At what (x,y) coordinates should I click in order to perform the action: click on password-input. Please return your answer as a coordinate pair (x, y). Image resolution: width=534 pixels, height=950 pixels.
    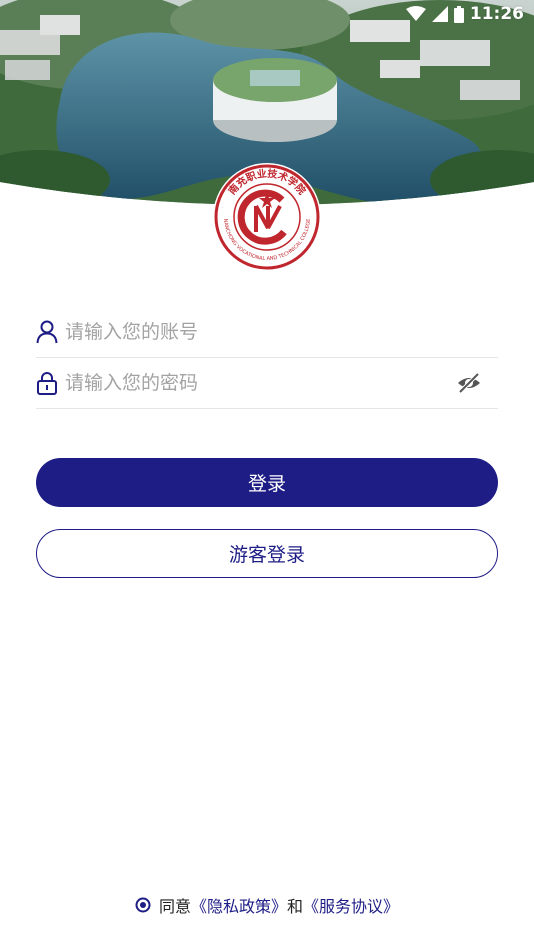
    Looking at the image, I should click on (260, 383).